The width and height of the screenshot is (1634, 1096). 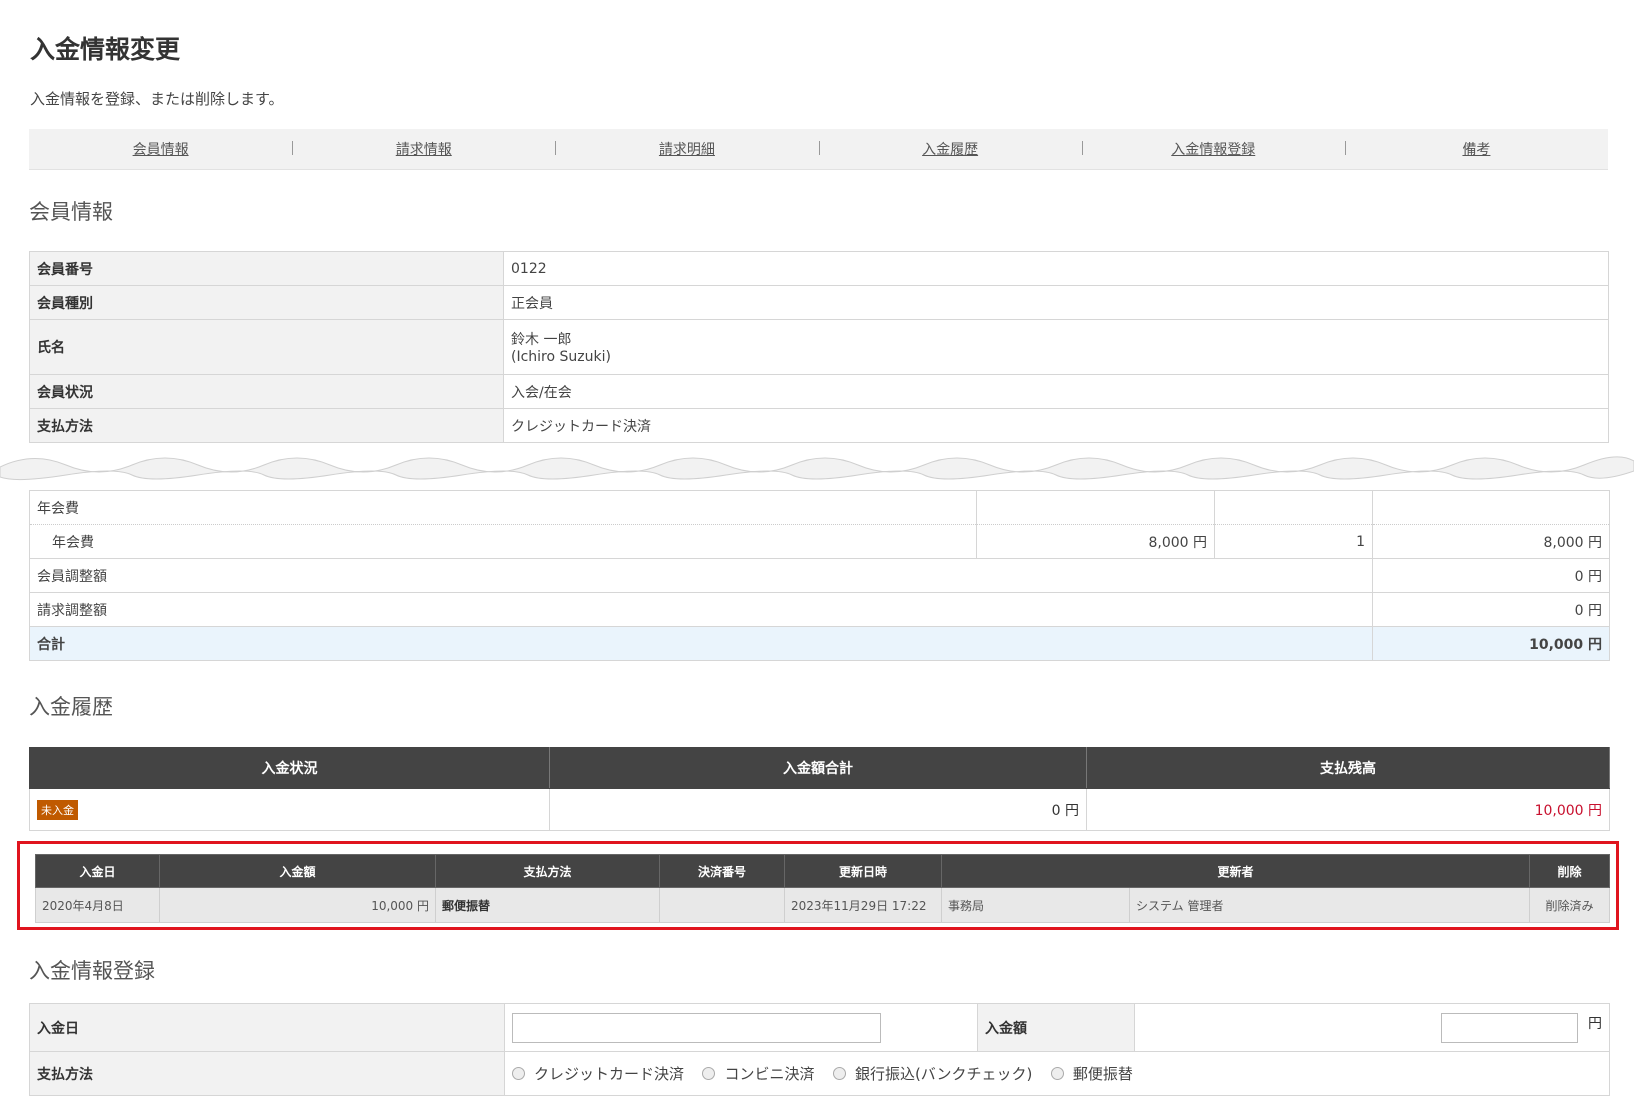 I want to click on radio-bank-transfer-label: 銀行振込(バンクチェック), so click(x=943, y=1074).